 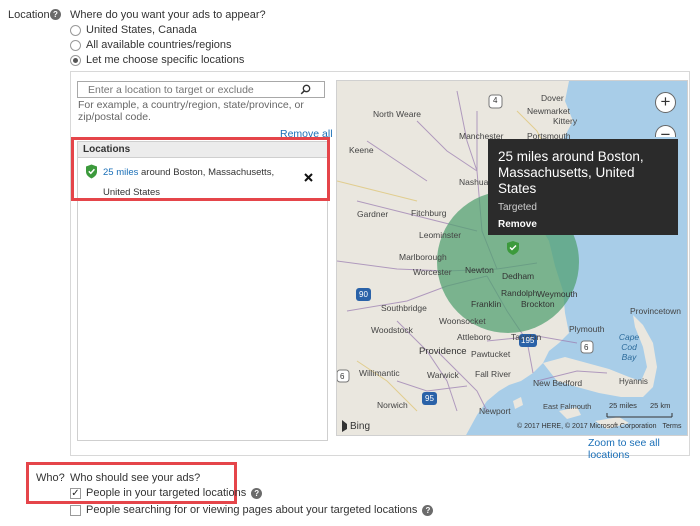 What do you see at coordinates (141, 30) in the screenshot?
I see `radio-label: United States, Canada` at bounding box center [141, 30].